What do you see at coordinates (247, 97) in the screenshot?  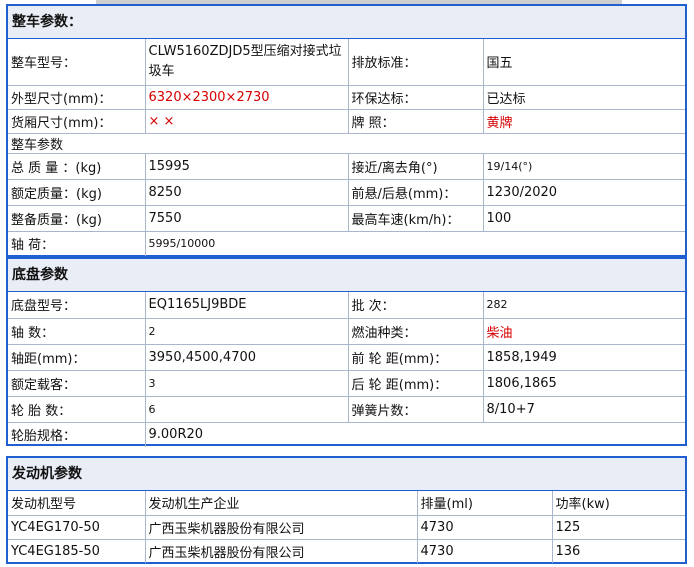 I see `dims-value: 6320×2300×2730` at bounding box center [247, 97].